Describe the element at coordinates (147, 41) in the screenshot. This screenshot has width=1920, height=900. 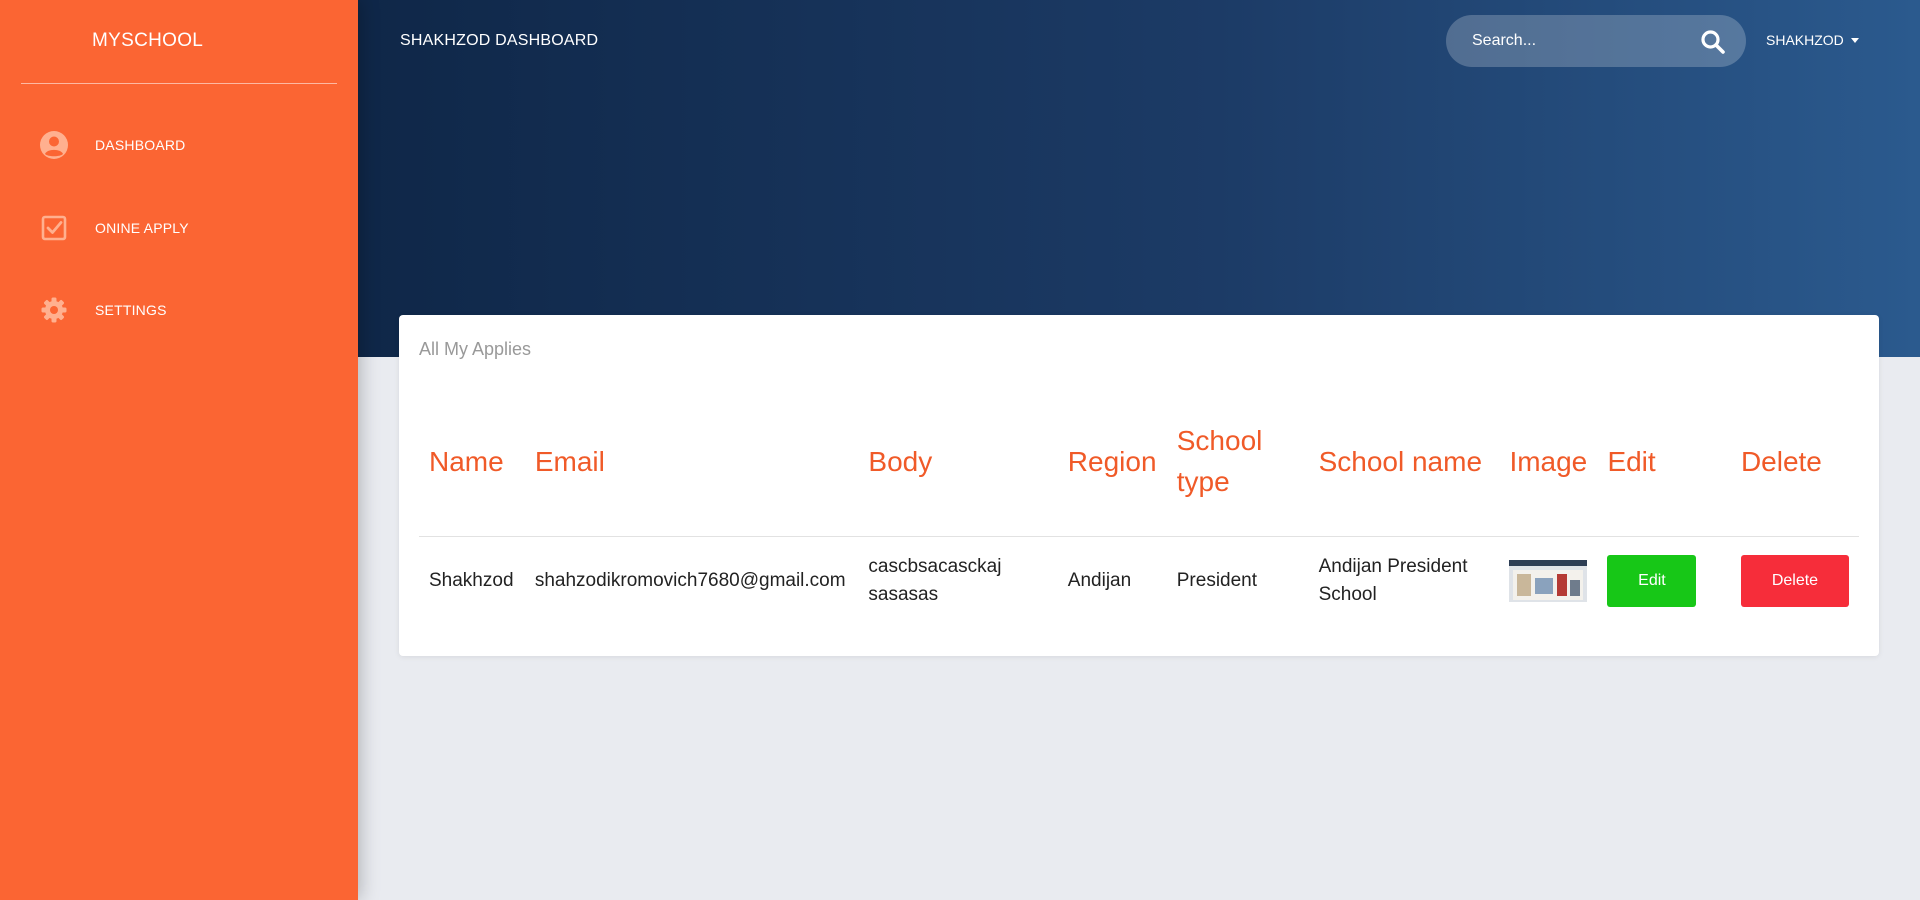
I see `brand-logo: MYSCHOOL` at that location.